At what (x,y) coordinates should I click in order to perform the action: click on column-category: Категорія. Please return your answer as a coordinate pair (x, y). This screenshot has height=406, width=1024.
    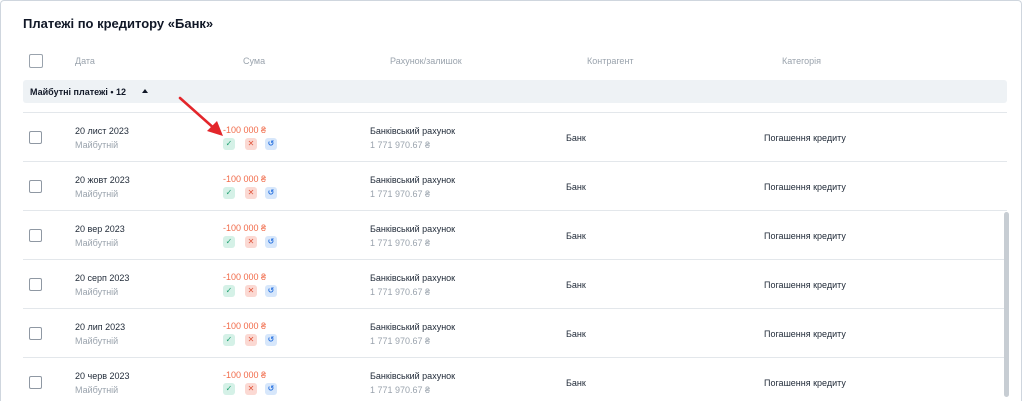
    Looking at the image, I should click on (801, 61).